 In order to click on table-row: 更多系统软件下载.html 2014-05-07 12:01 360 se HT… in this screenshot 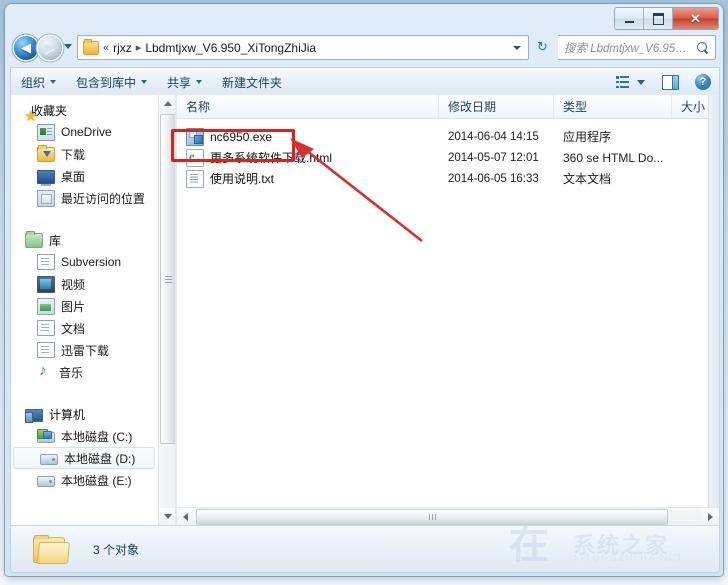, I will do `click(448, 157)`.